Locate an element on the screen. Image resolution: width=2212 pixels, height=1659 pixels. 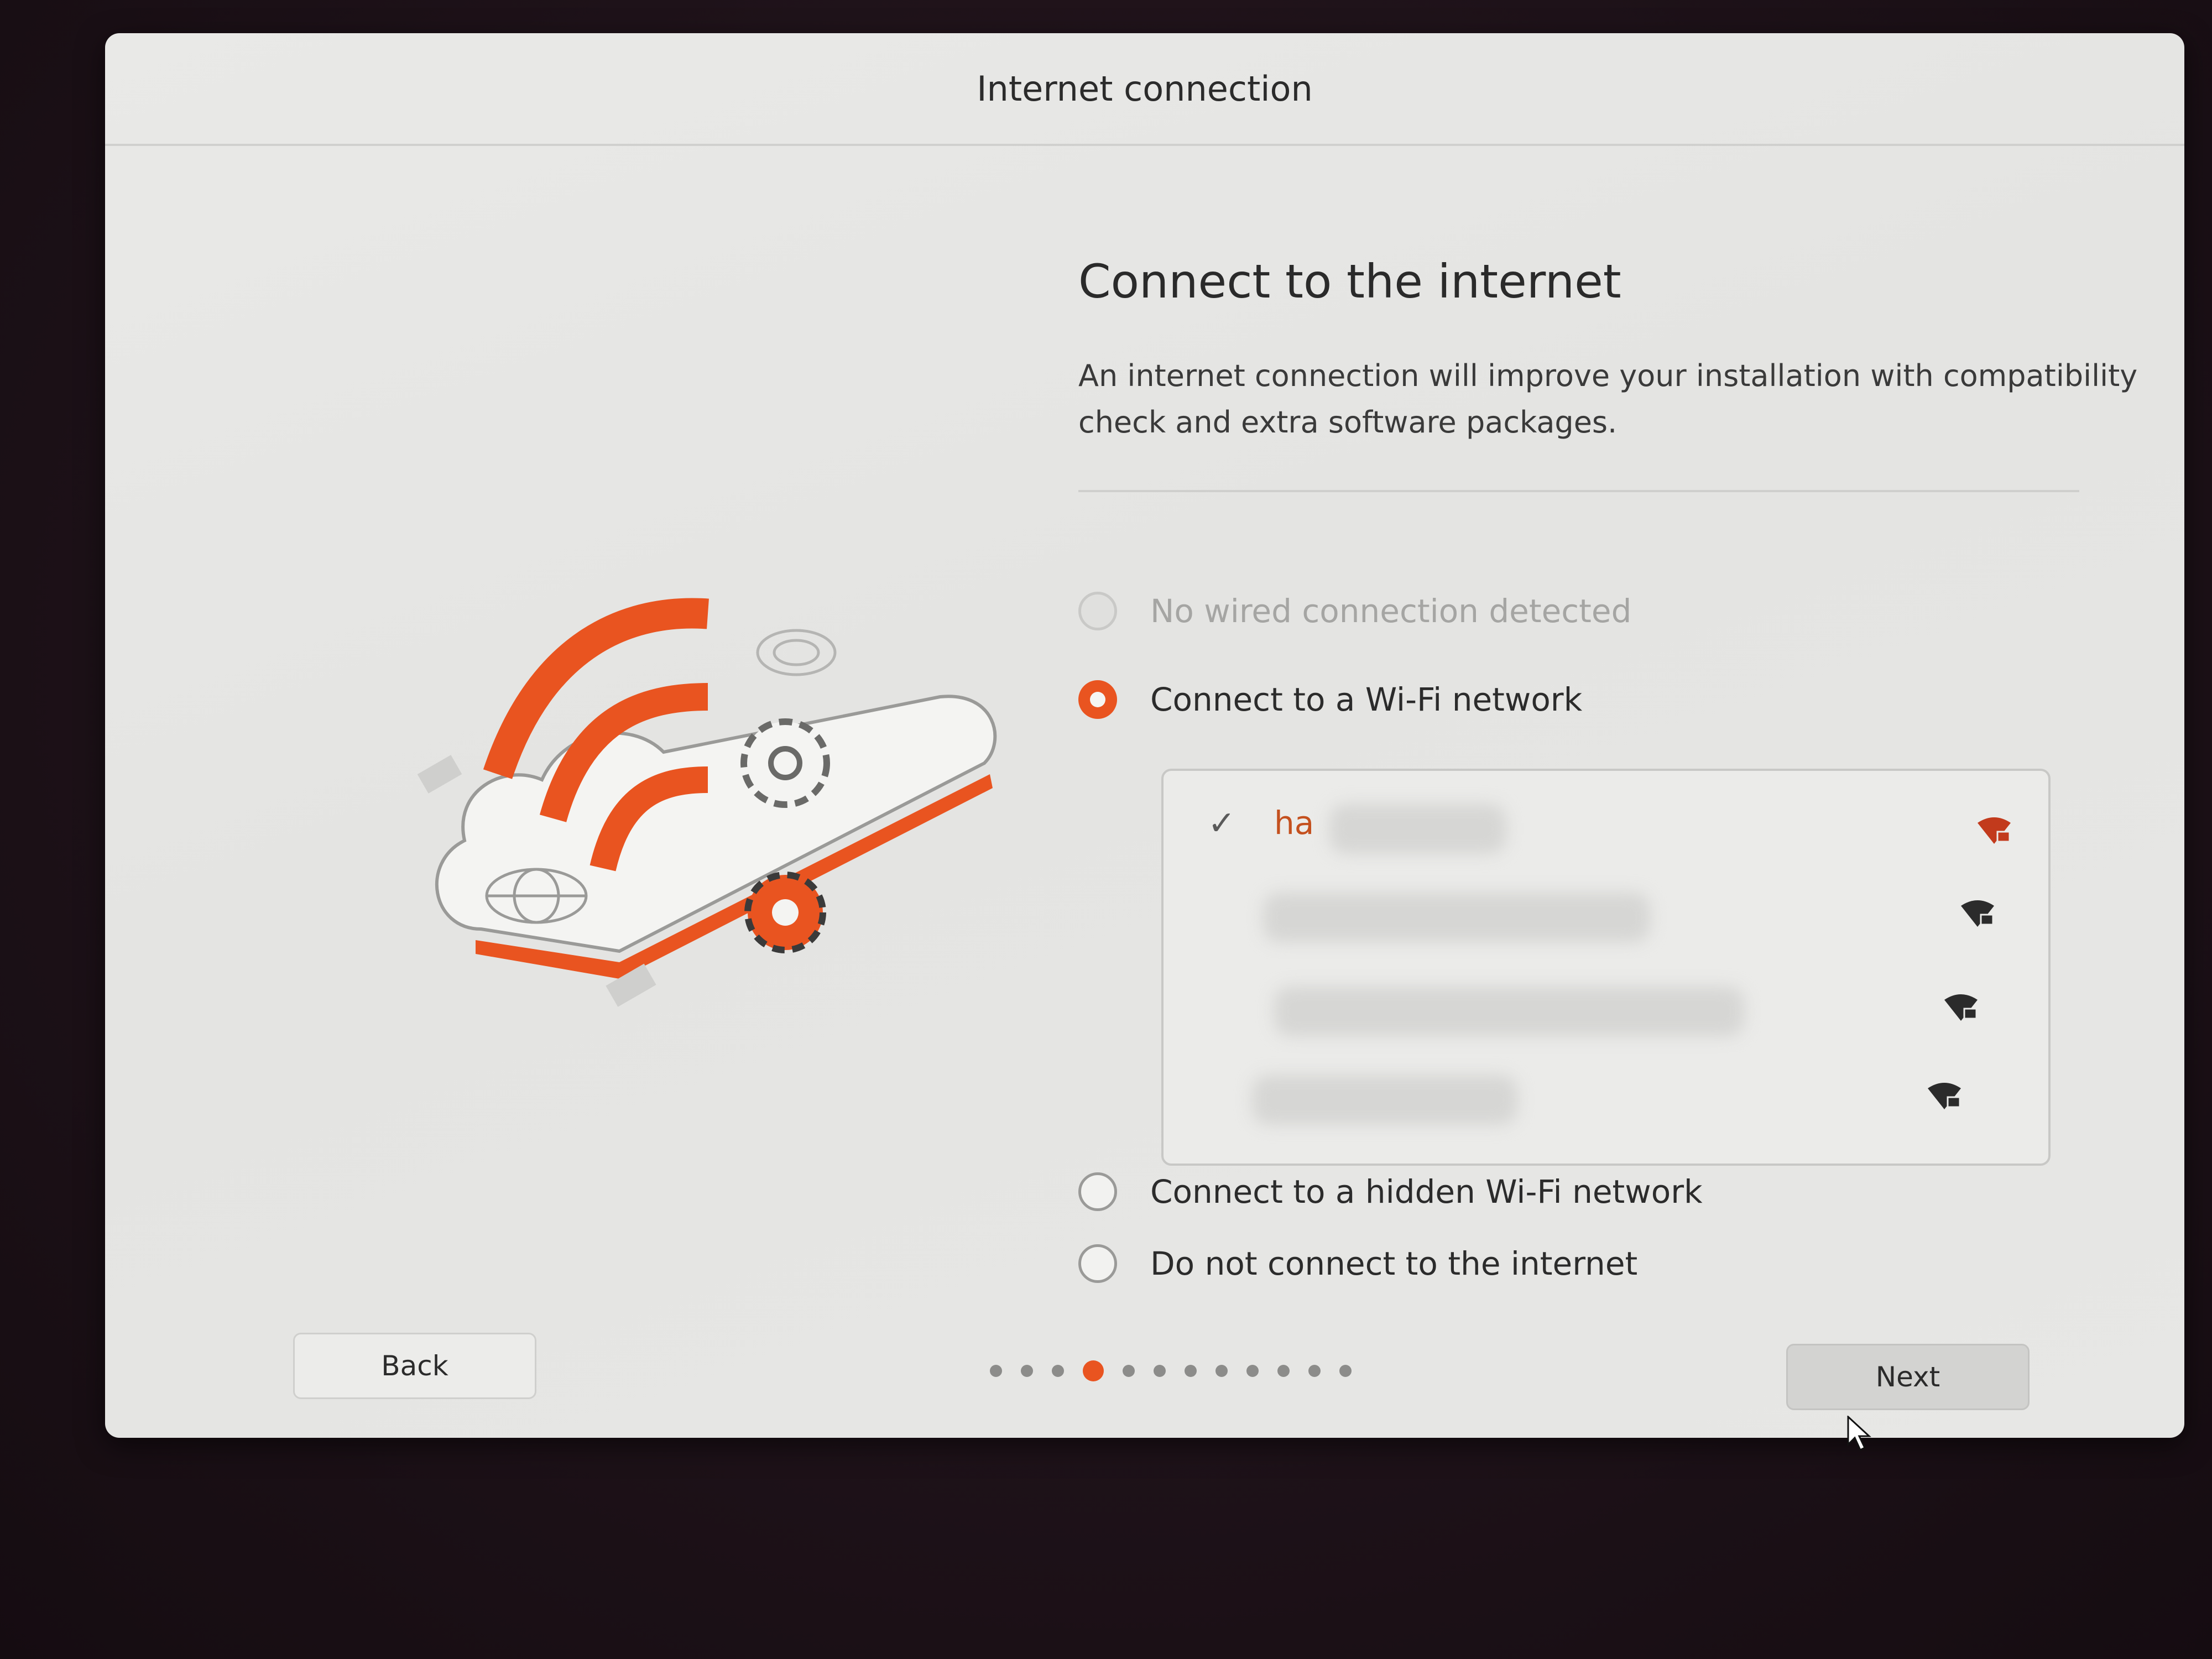
bottom-navigation: Back Next is located at coordinates (1145, 1366).